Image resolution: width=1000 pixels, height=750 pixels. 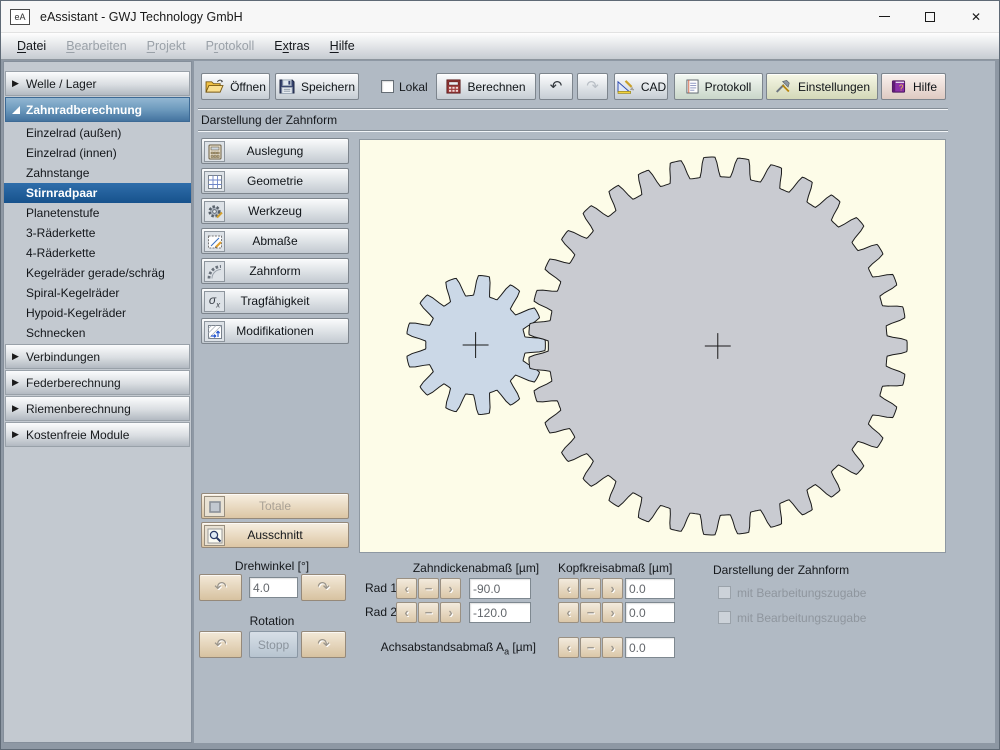 What do you see at coordinates (568, 588) in the screenshot?
I see `kopfkreis1-step-left-button: ‹` at bounding box center [568, 588].